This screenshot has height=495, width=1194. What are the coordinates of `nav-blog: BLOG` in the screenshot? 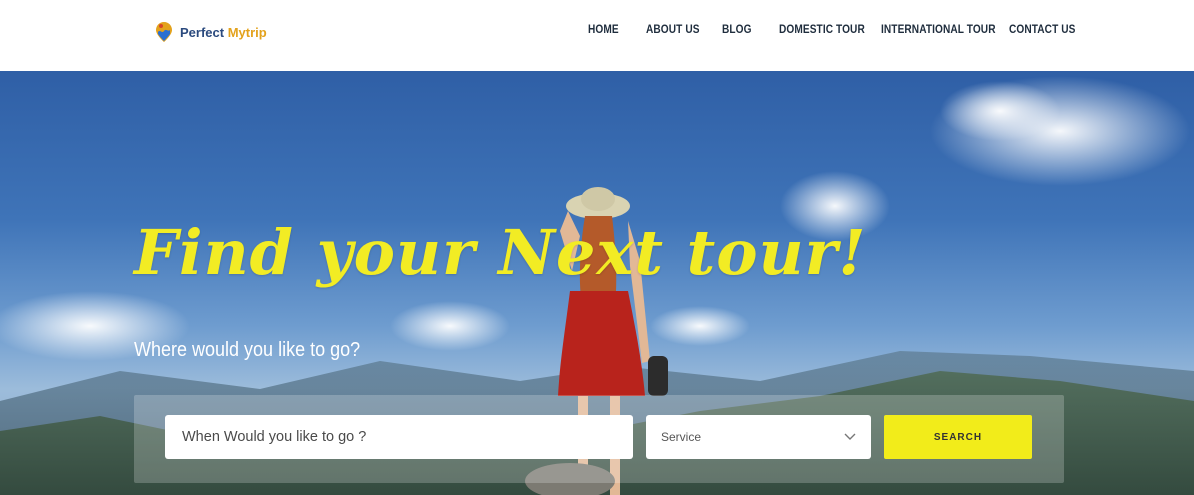 It's located at (737, 30).